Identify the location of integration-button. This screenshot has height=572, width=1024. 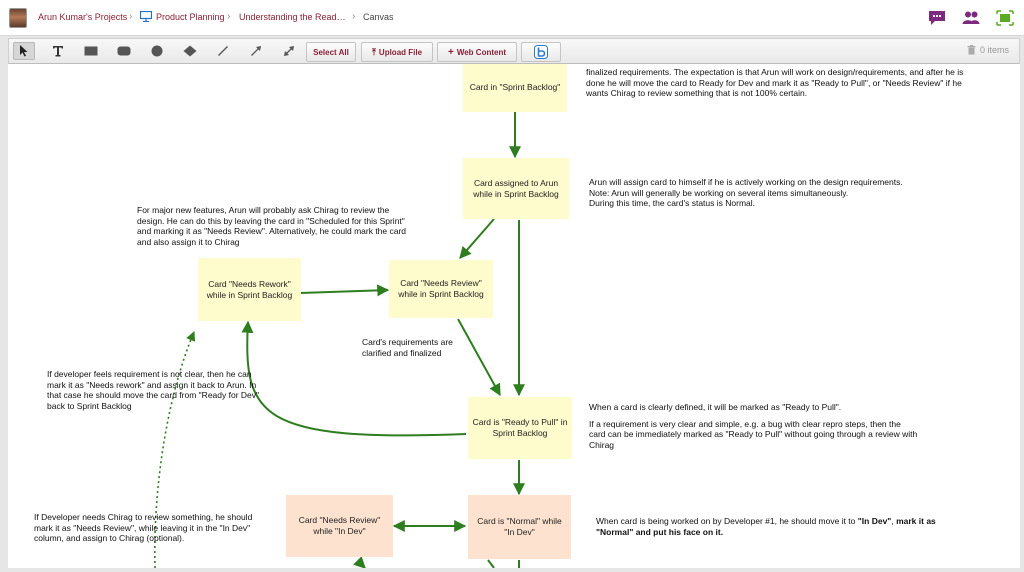
(541, 52).